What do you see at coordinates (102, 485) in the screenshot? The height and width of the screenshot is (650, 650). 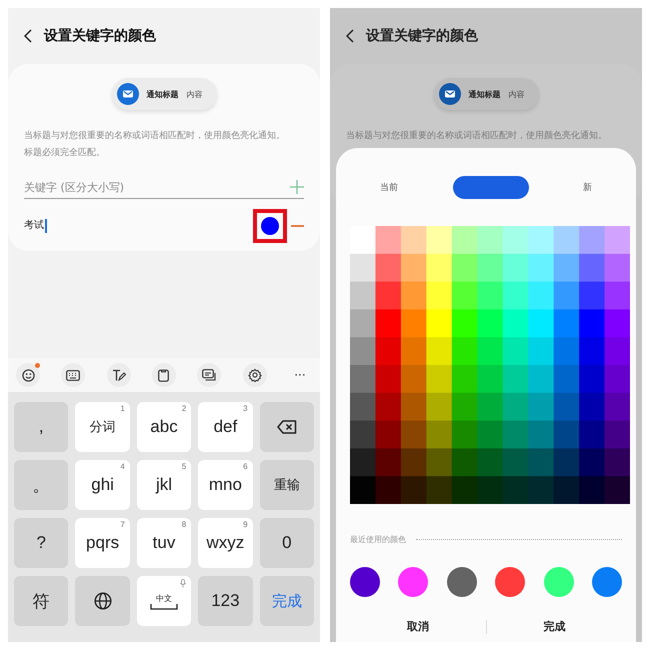 I see `keyboard-key: ghi 4` at bounding box center [102, 485].